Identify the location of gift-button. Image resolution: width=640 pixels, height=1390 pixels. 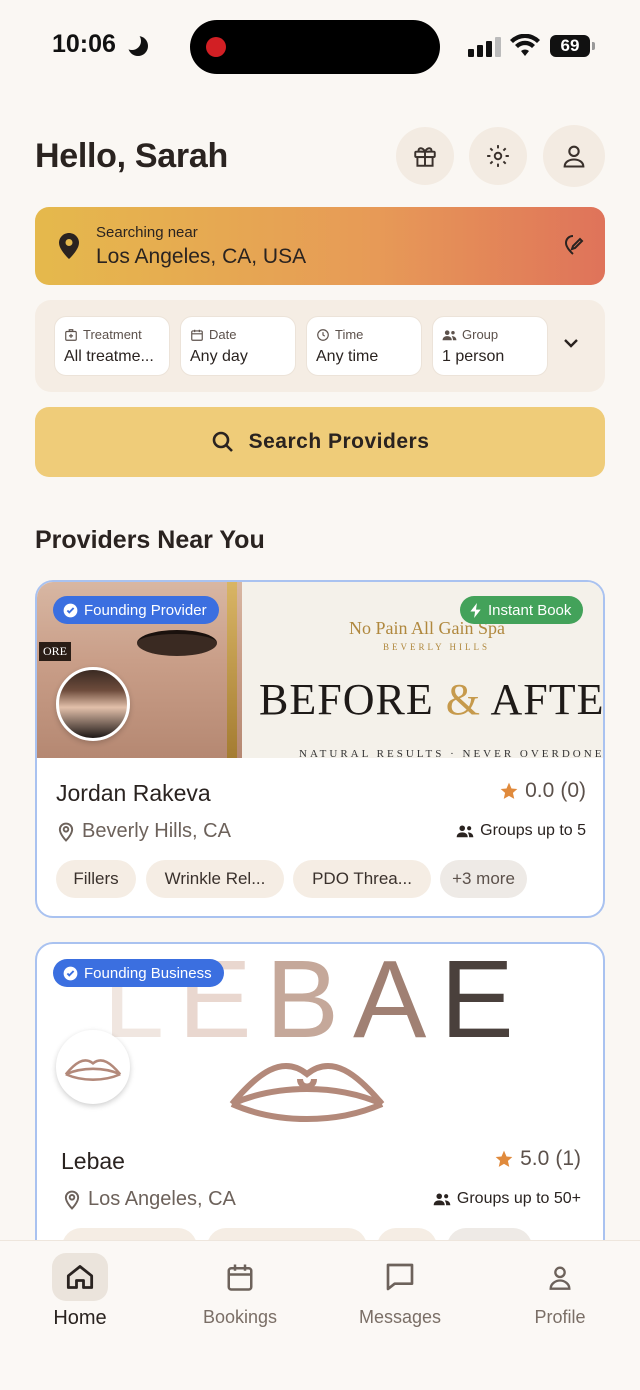
(425, 156).